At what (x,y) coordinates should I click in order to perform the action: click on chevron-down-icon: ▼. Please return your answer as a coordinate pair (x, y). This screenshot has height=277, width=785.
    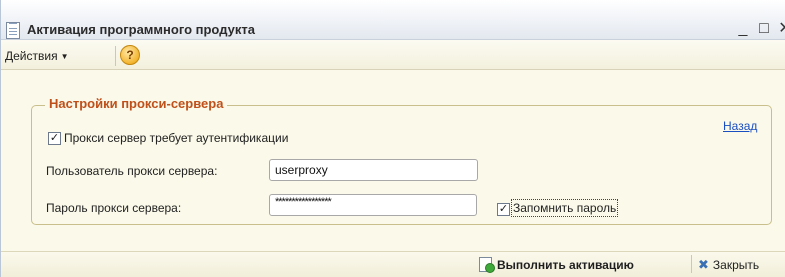
    Looking at the image, I should click on (64, 56).